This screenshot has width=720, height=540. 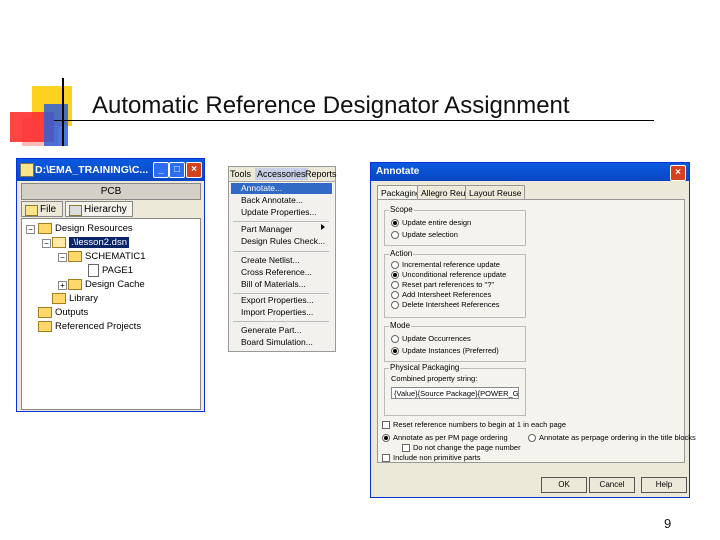 I want to click on menu-item-part-manager: Part Manager, so click(x=267, y=229).